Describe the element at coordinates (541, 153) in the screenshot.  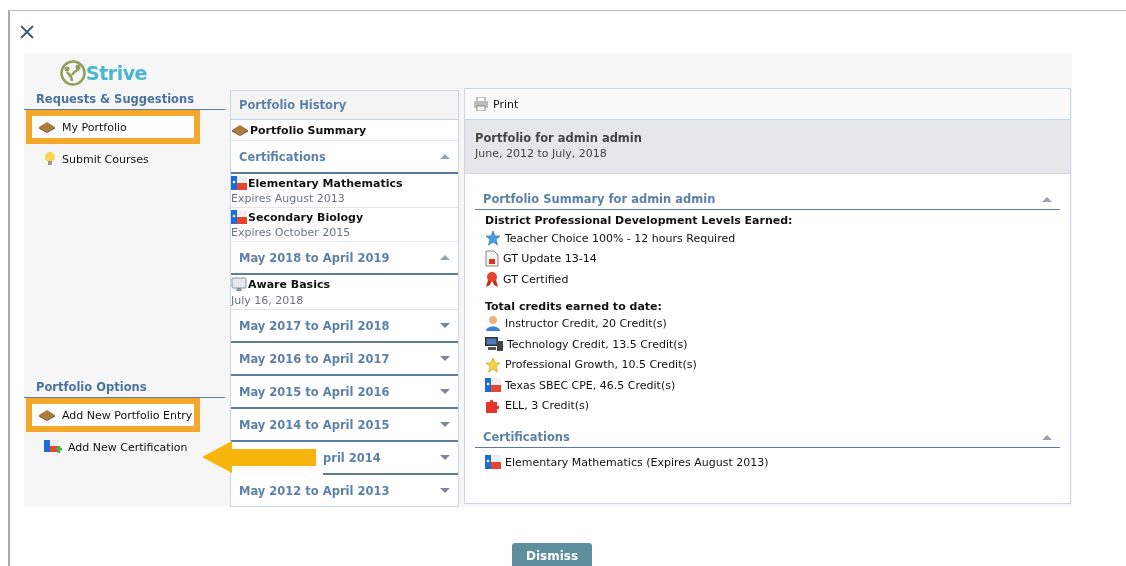
I see `date-range: June, 2012 to July, 2018` at that location.